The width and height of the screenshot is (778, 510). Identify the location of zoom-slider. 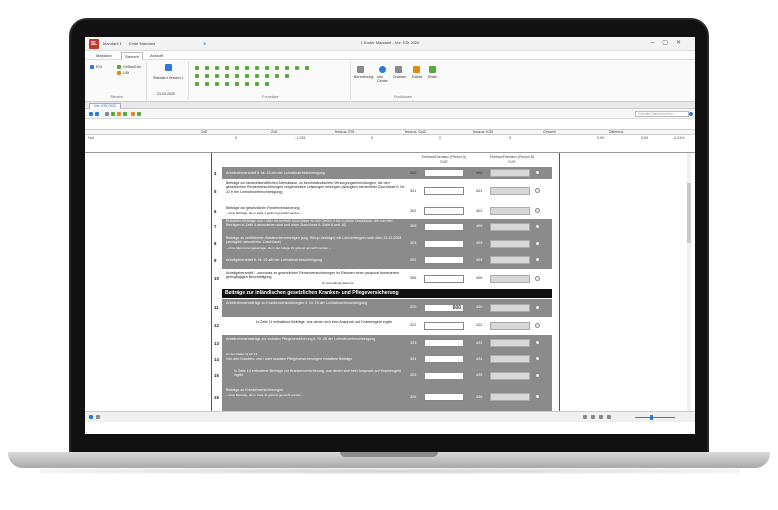
(655, 417).